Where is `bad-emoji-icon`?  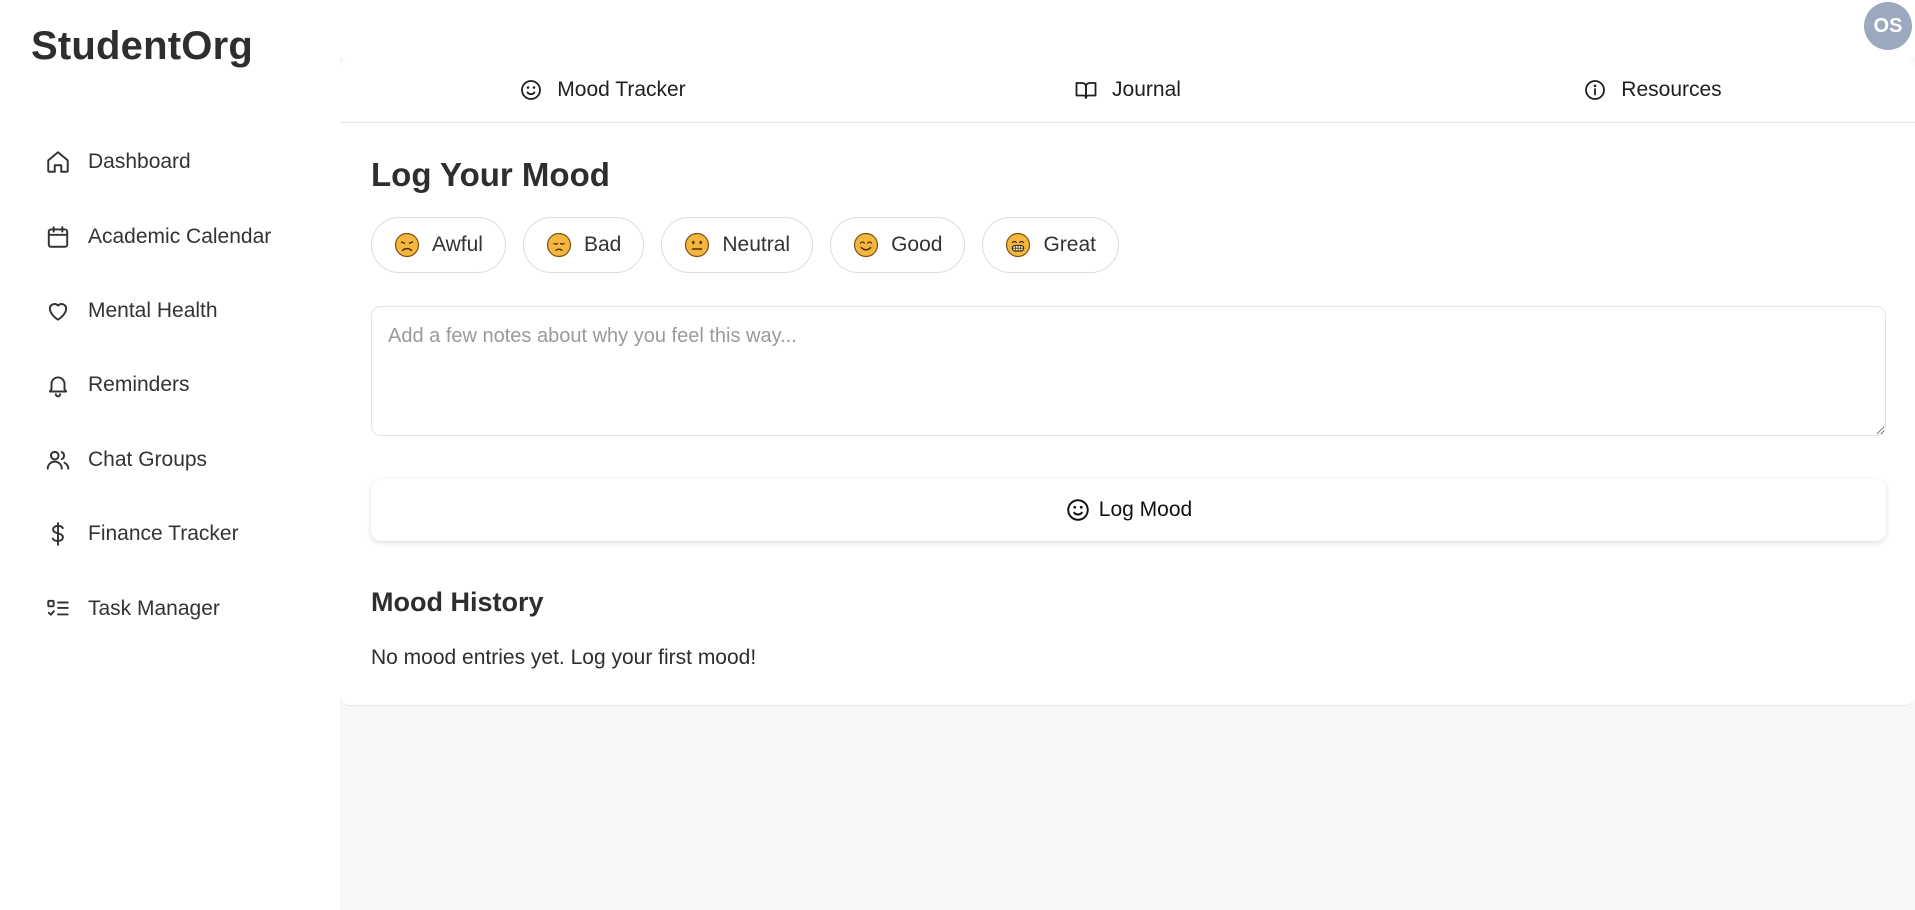 bad-emoji-icon is located at coordinates (559, 245).